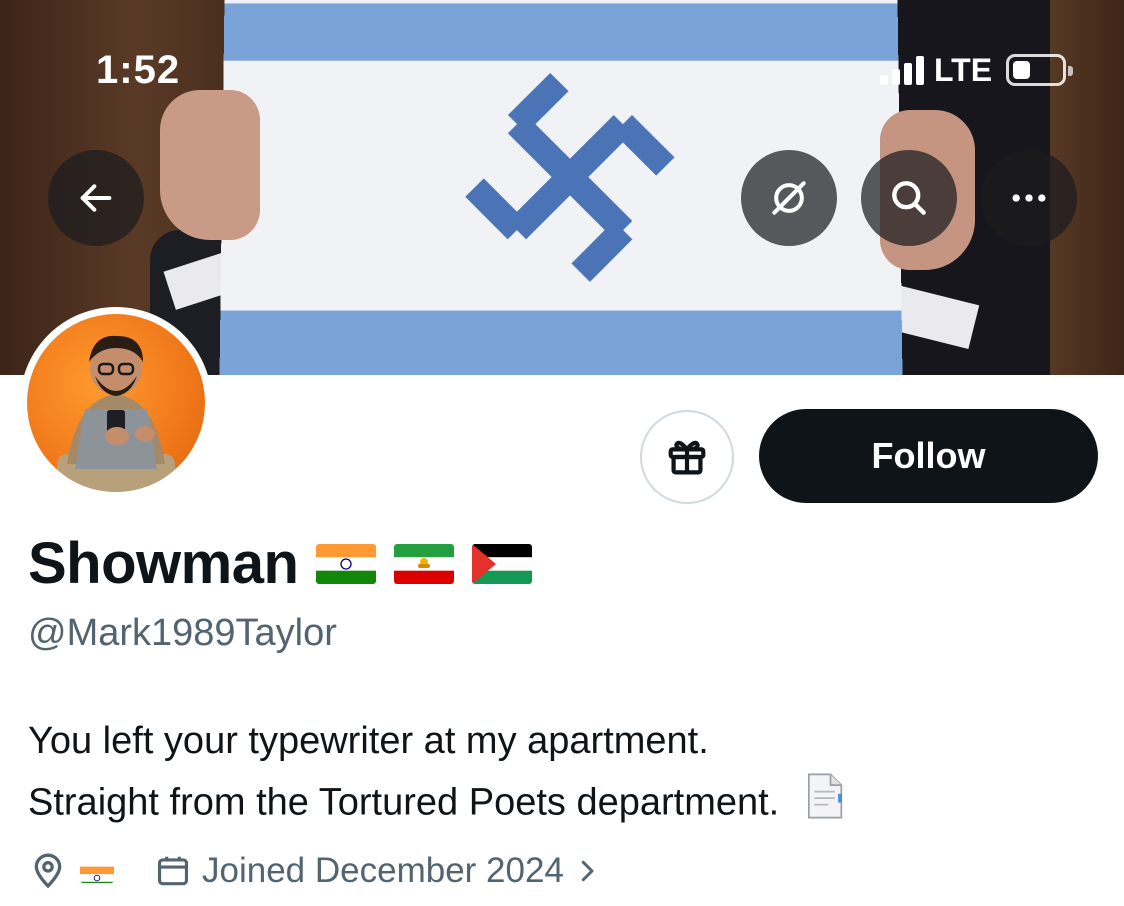 The image size is (1124, 906). I want to click on banner-hand-left, so click(210, 165).